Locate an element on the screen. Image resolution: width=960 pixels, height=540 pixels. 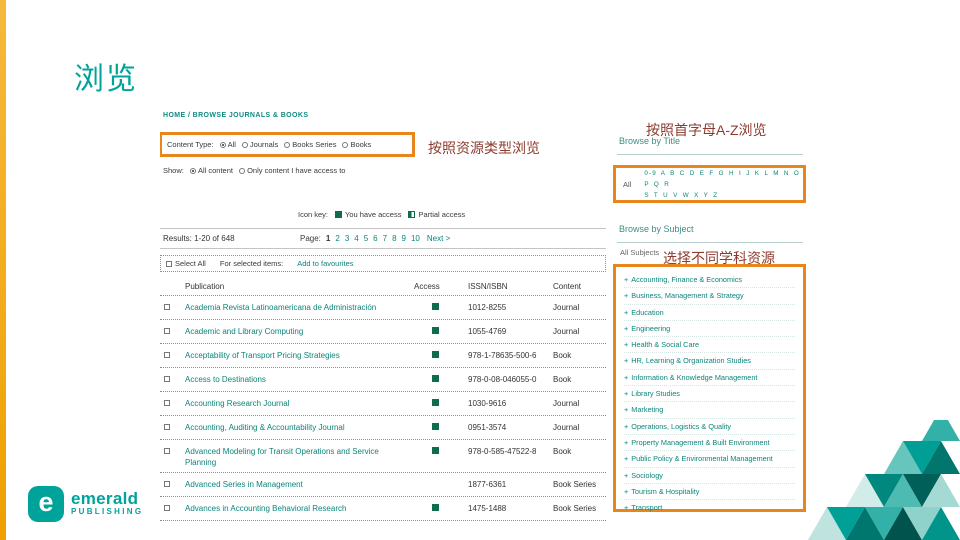
select-all-control: Select All is located at coordinates (186, 263).